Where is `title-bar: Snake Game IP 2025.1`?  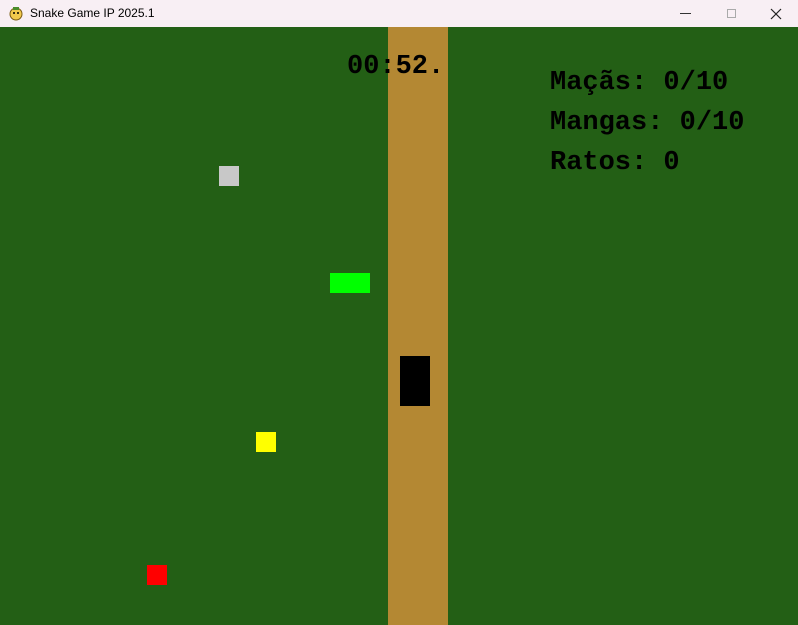 title-bar: Snake Game IP 2025.1 is located at coordinates (399, 13).